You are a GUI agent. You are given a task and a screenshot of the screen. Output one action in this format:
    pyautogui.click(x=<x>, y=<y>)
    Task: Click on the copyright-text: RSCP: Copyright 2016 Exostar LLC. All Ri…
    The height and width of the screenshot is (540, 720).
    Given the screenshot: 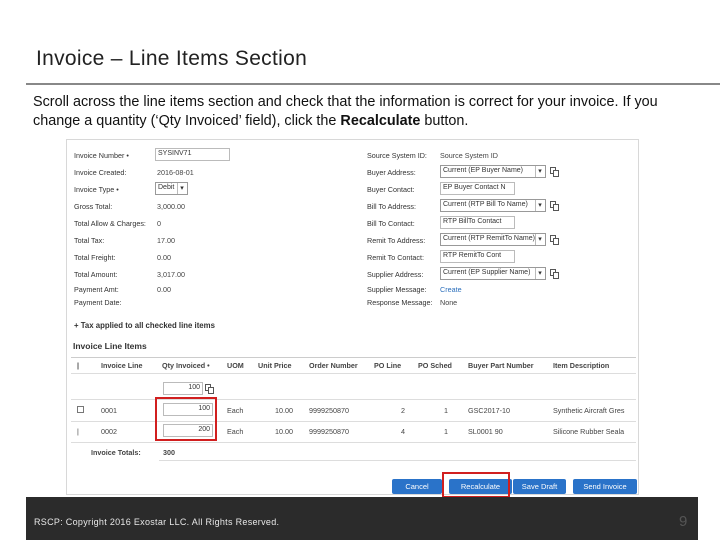 What is the action you would take?
    pyautogui.click(x=157, y=522)
    